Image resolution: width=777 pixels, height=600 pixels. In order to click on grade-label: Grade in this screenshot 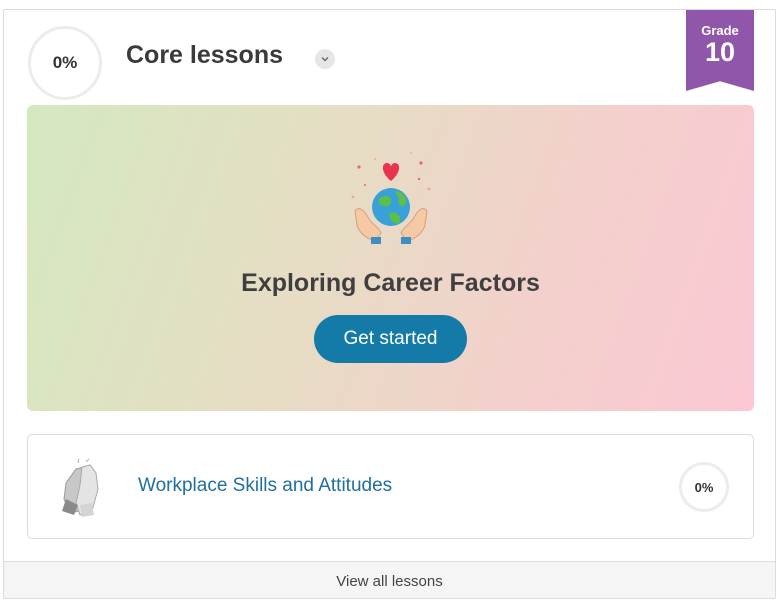, I will do `click(720, 30)`.